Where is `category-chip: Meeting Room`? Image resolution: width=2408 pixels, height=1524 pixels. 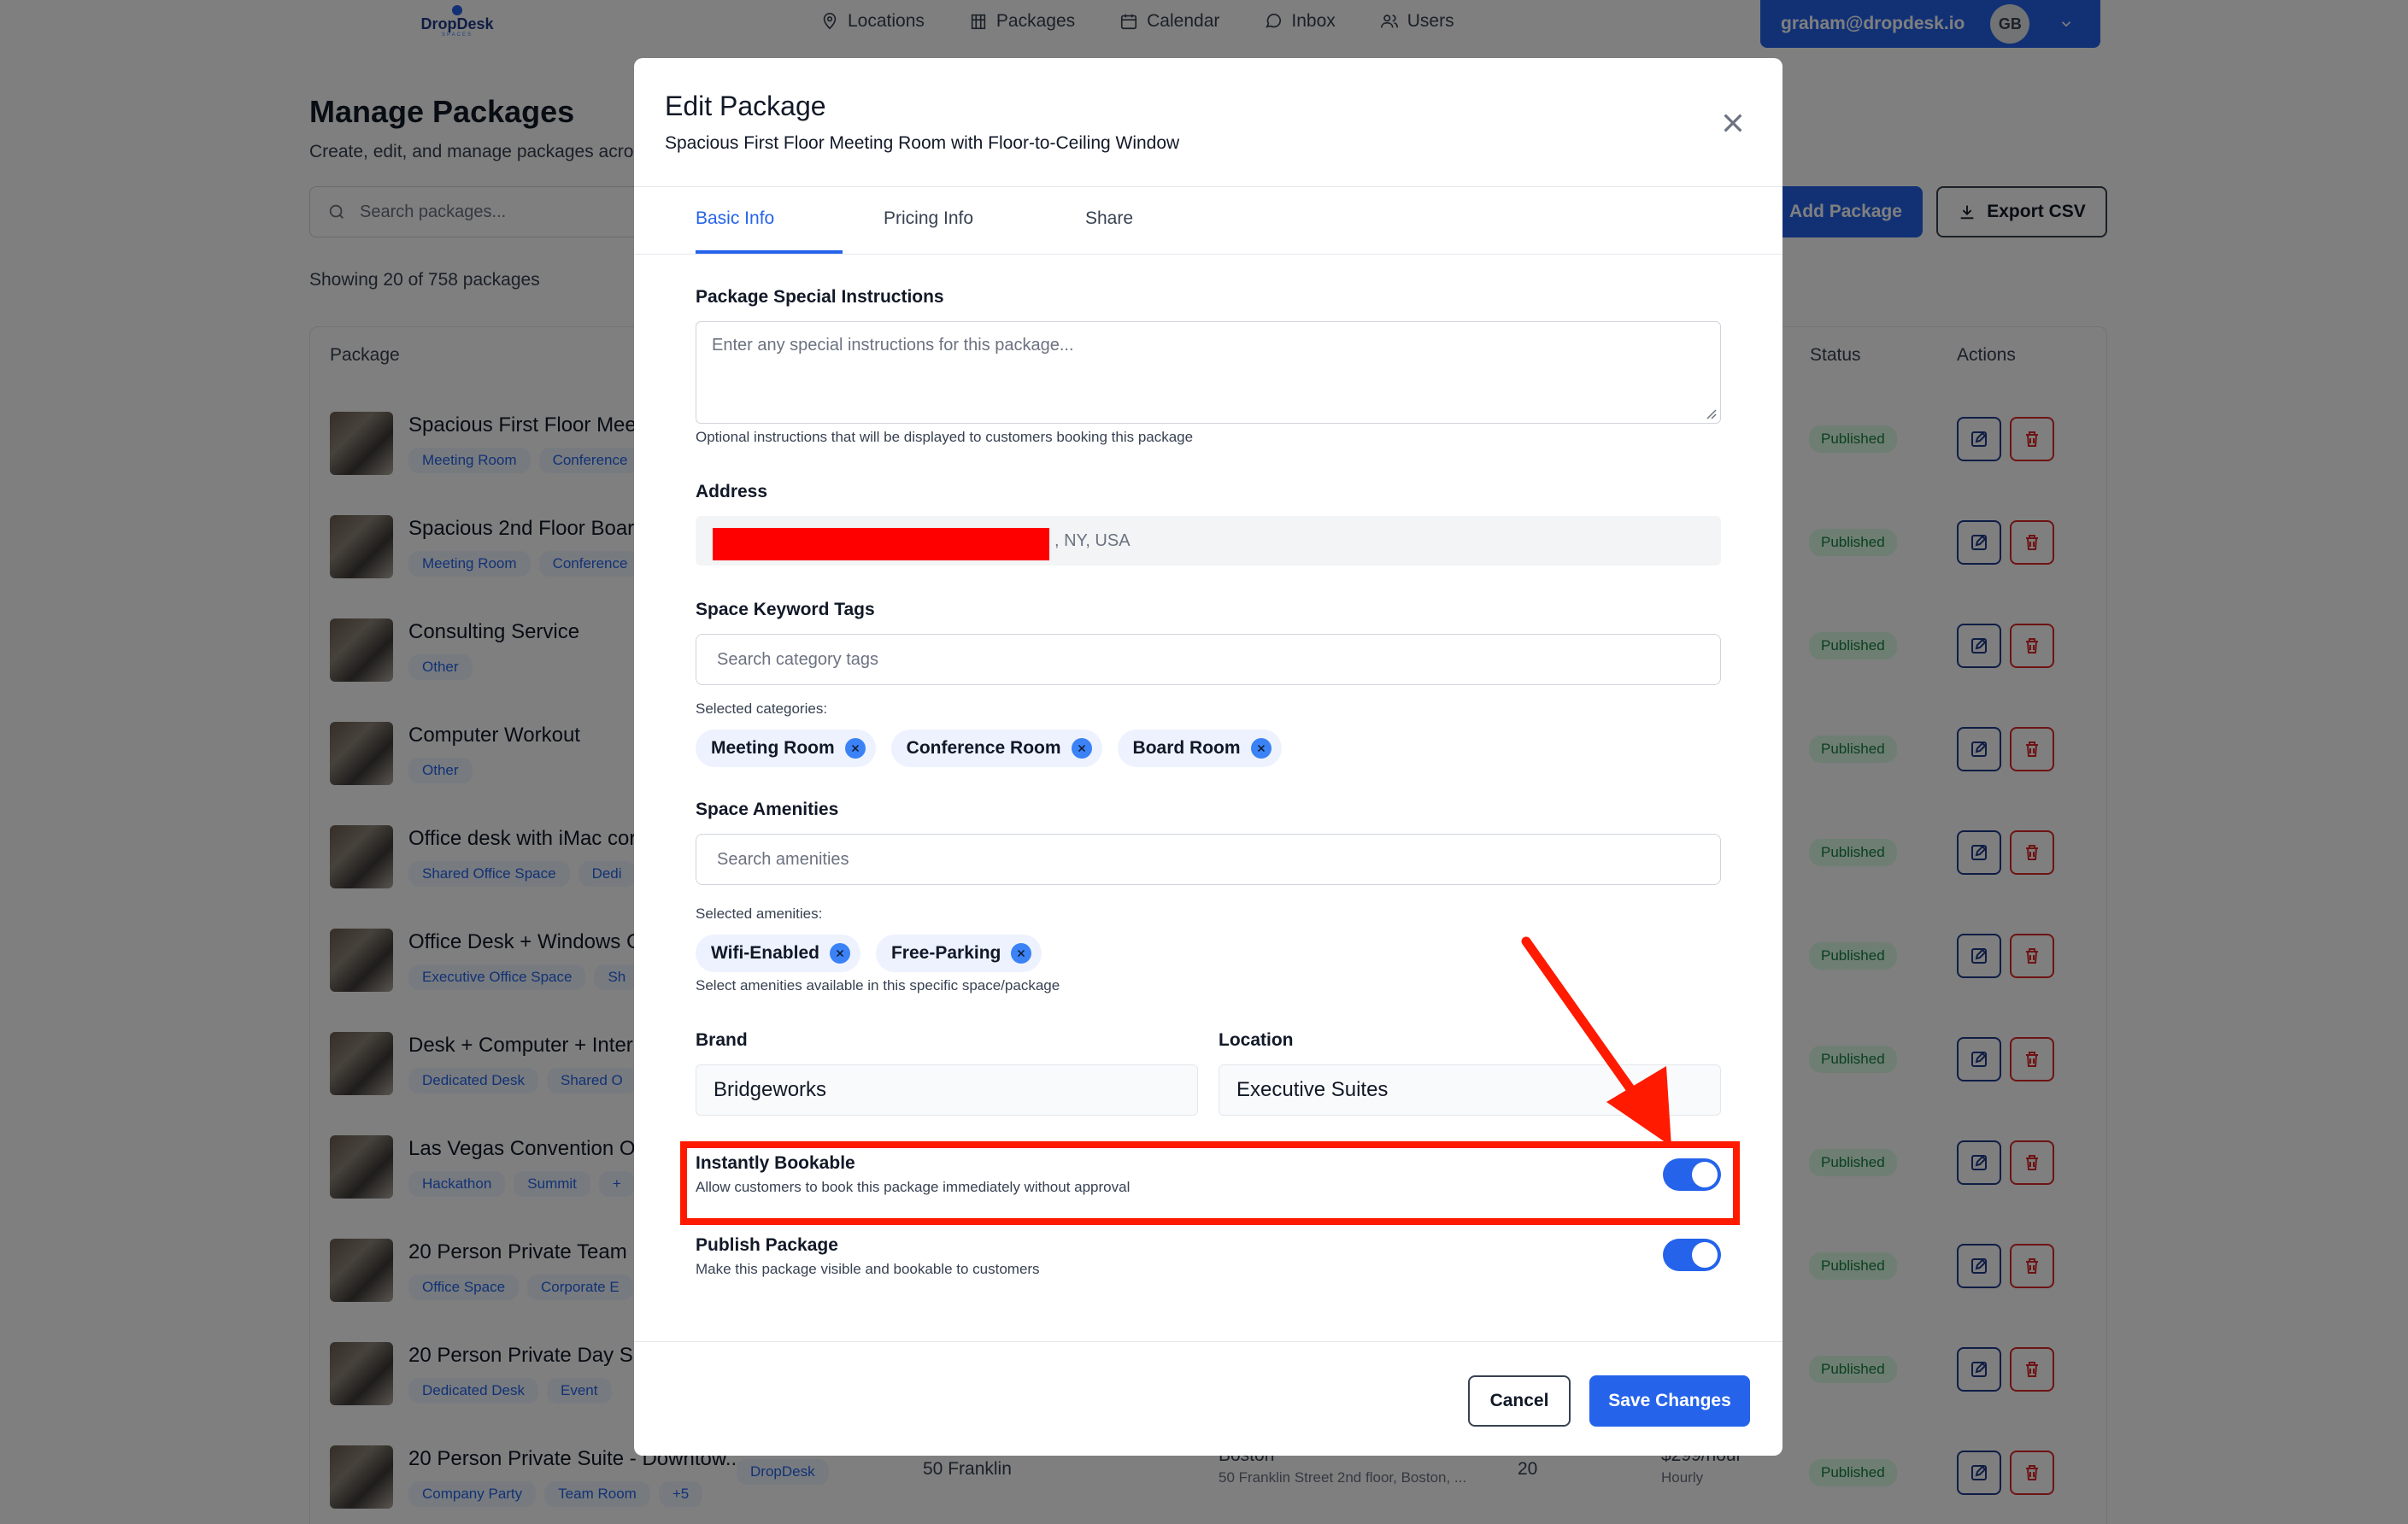 category-chip: Meeting Room is located at coordinates (786, 749).